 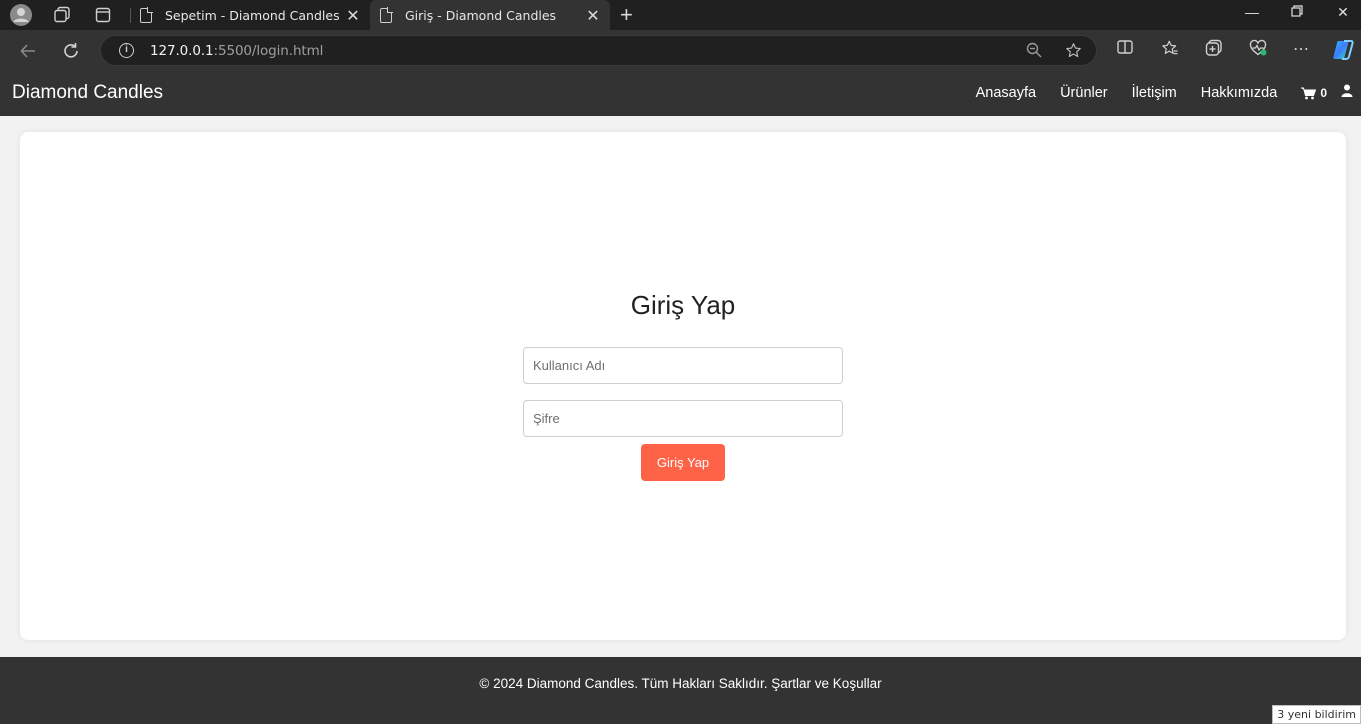 I want to click on cart-count: 0, so click(x=1323, y=93).